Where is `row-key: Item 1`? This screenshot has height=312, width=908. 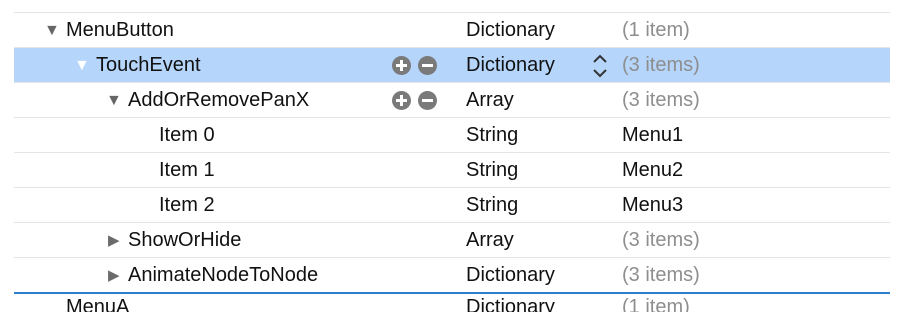 row-key: Item 1 is located at coordinates (187, 170).